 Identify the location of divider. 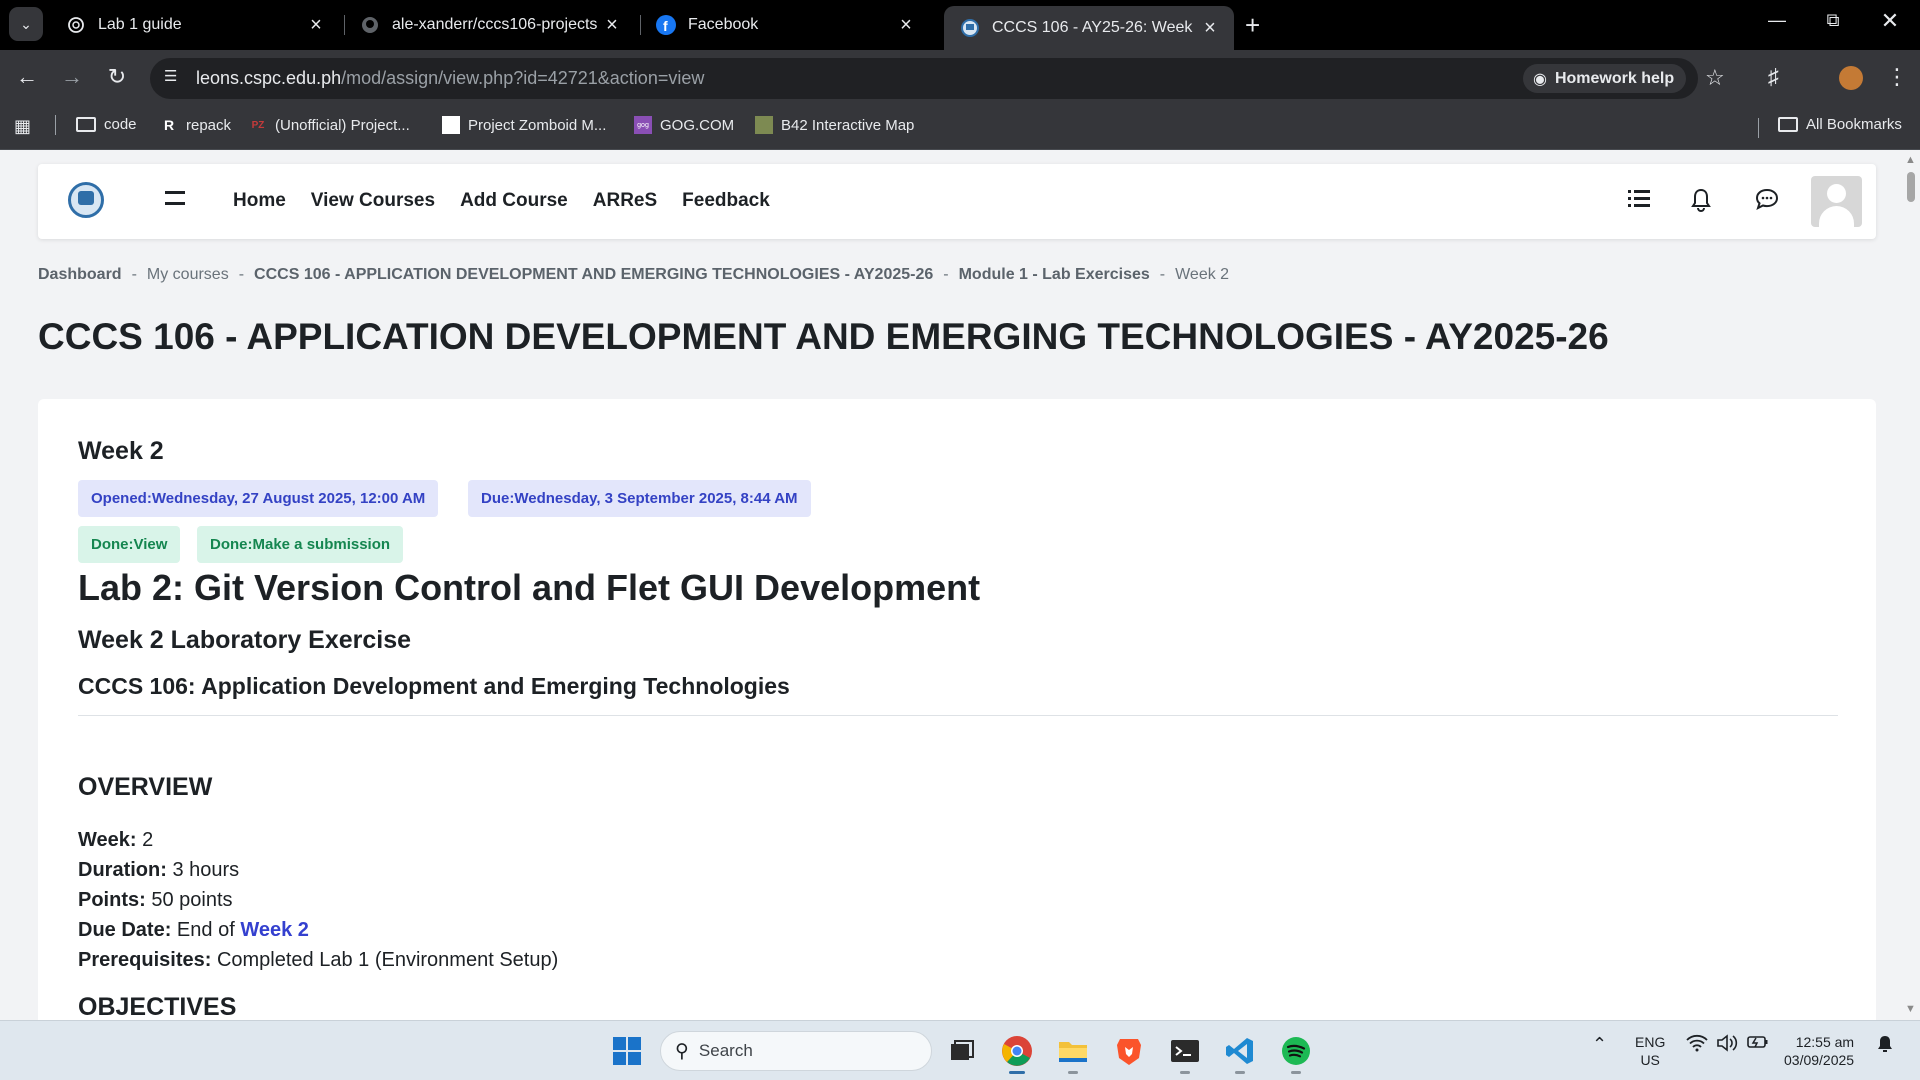
(958, 715).